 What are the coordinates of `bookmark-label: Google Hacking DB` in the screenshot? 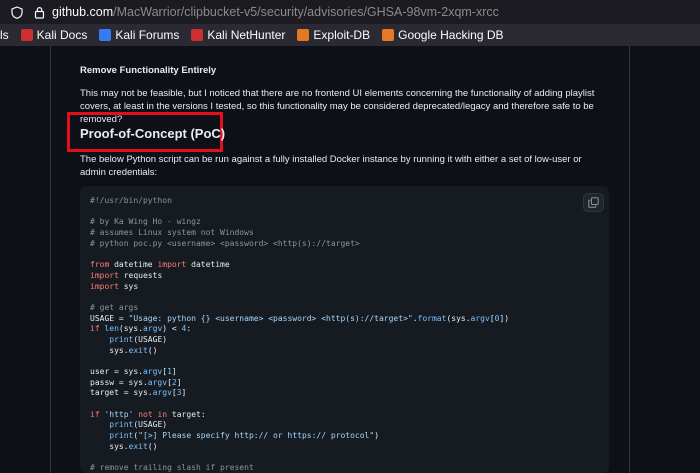 It's located at (451, 35).